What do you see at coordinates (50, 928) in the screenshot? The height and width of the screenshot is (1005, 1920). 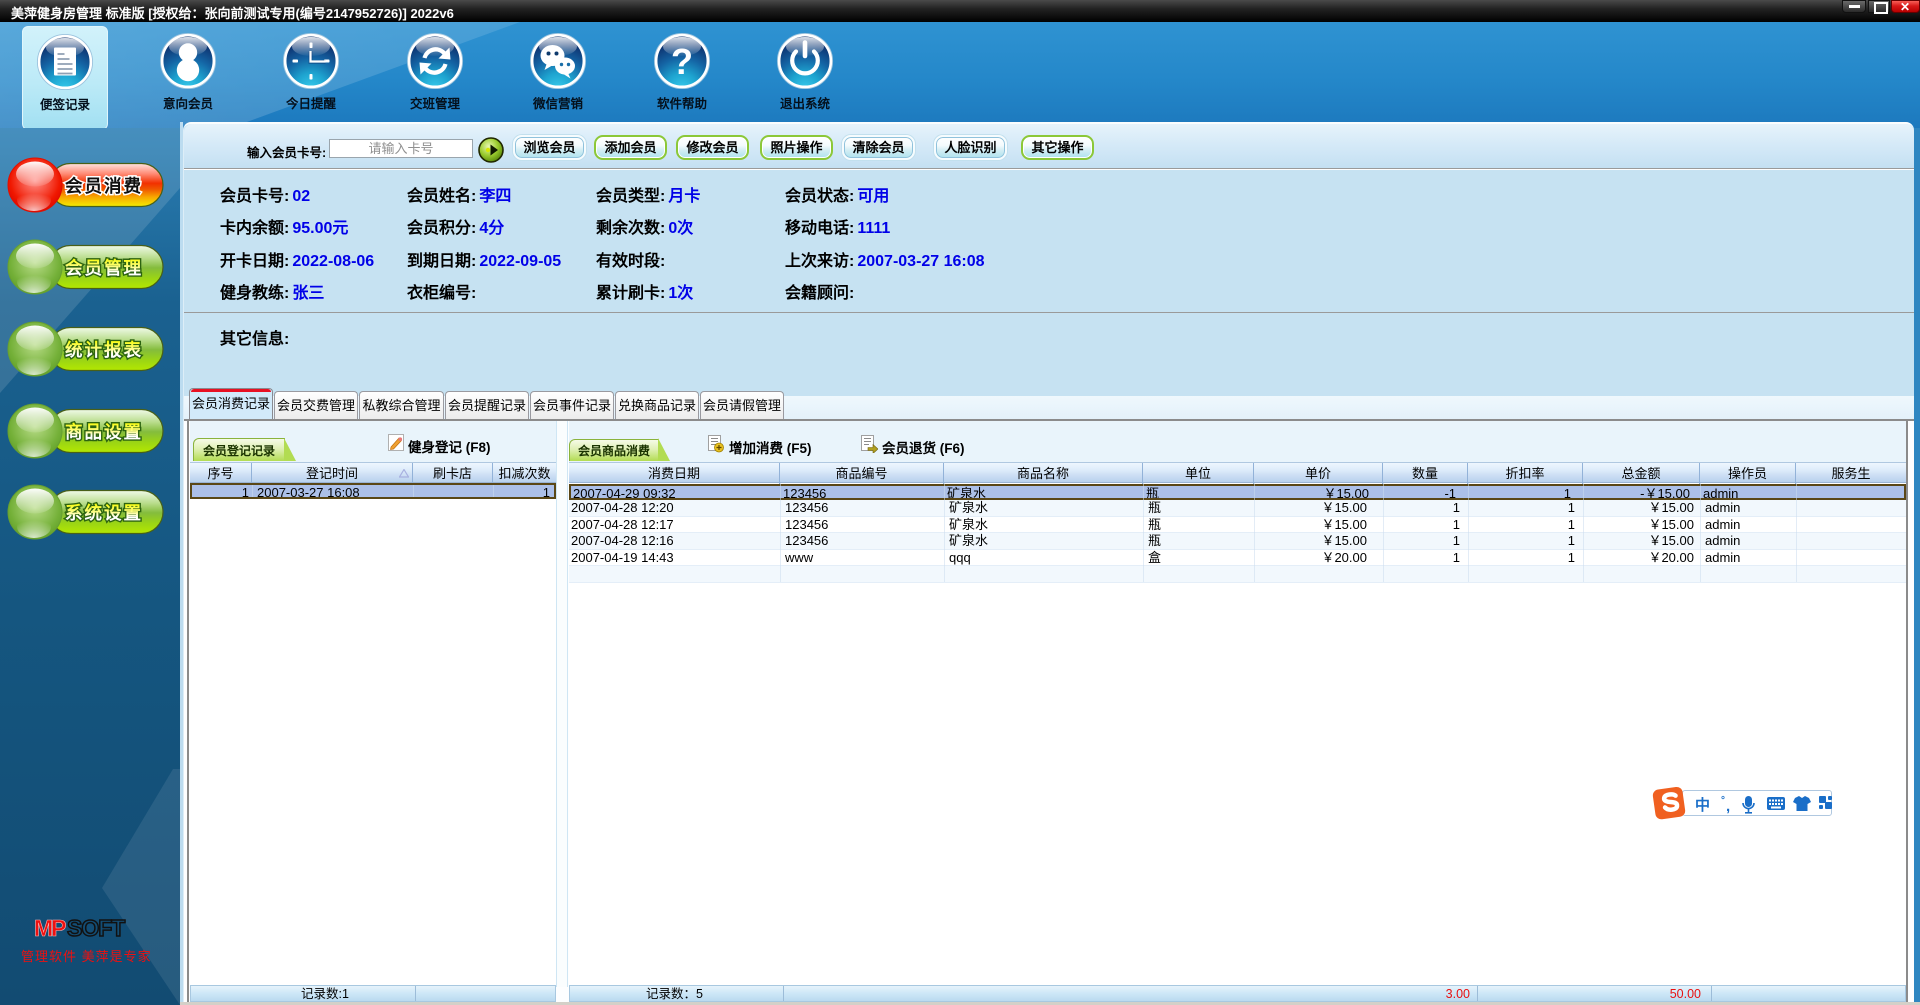 I see `svg-text: MP` at bounding box center [50, 928].